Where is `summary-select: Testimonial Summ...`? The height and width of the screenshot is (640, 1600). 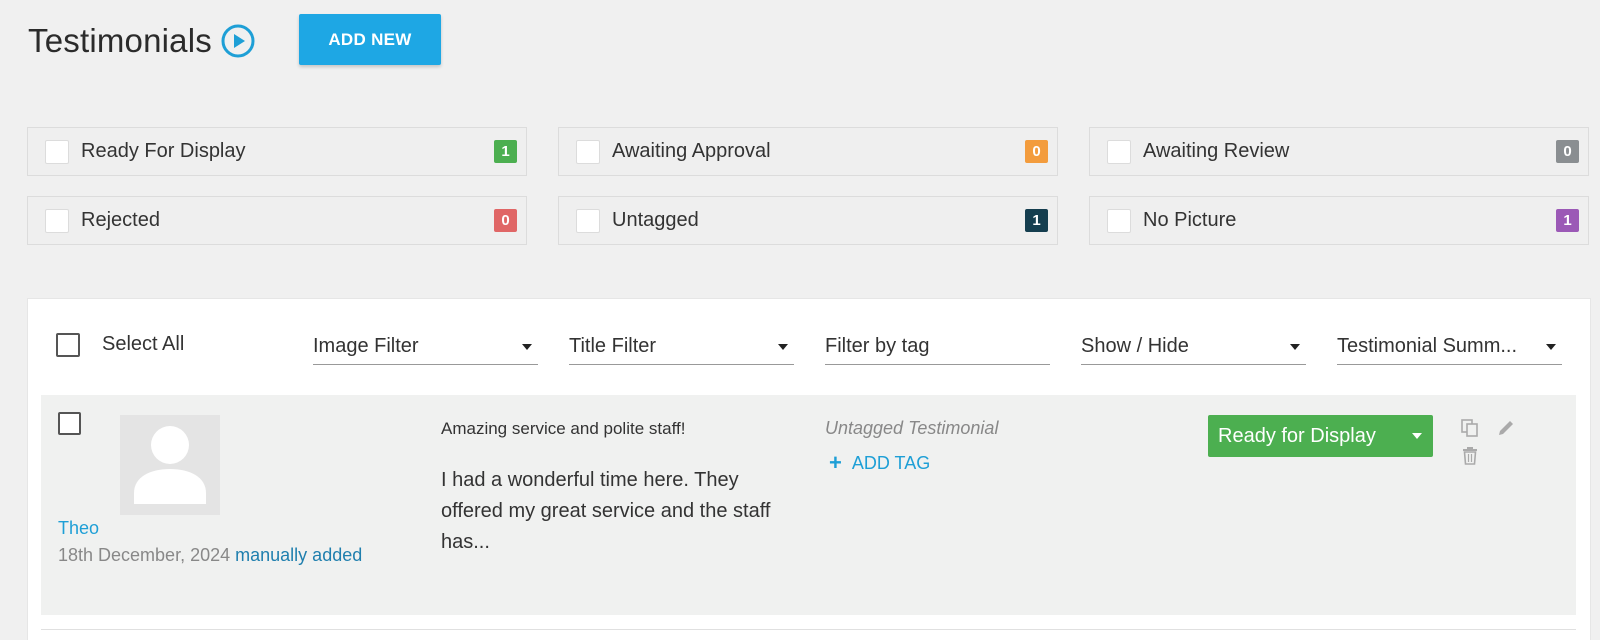
summary-select: Testimonial Summ... is located at coordinates (1449, 347).